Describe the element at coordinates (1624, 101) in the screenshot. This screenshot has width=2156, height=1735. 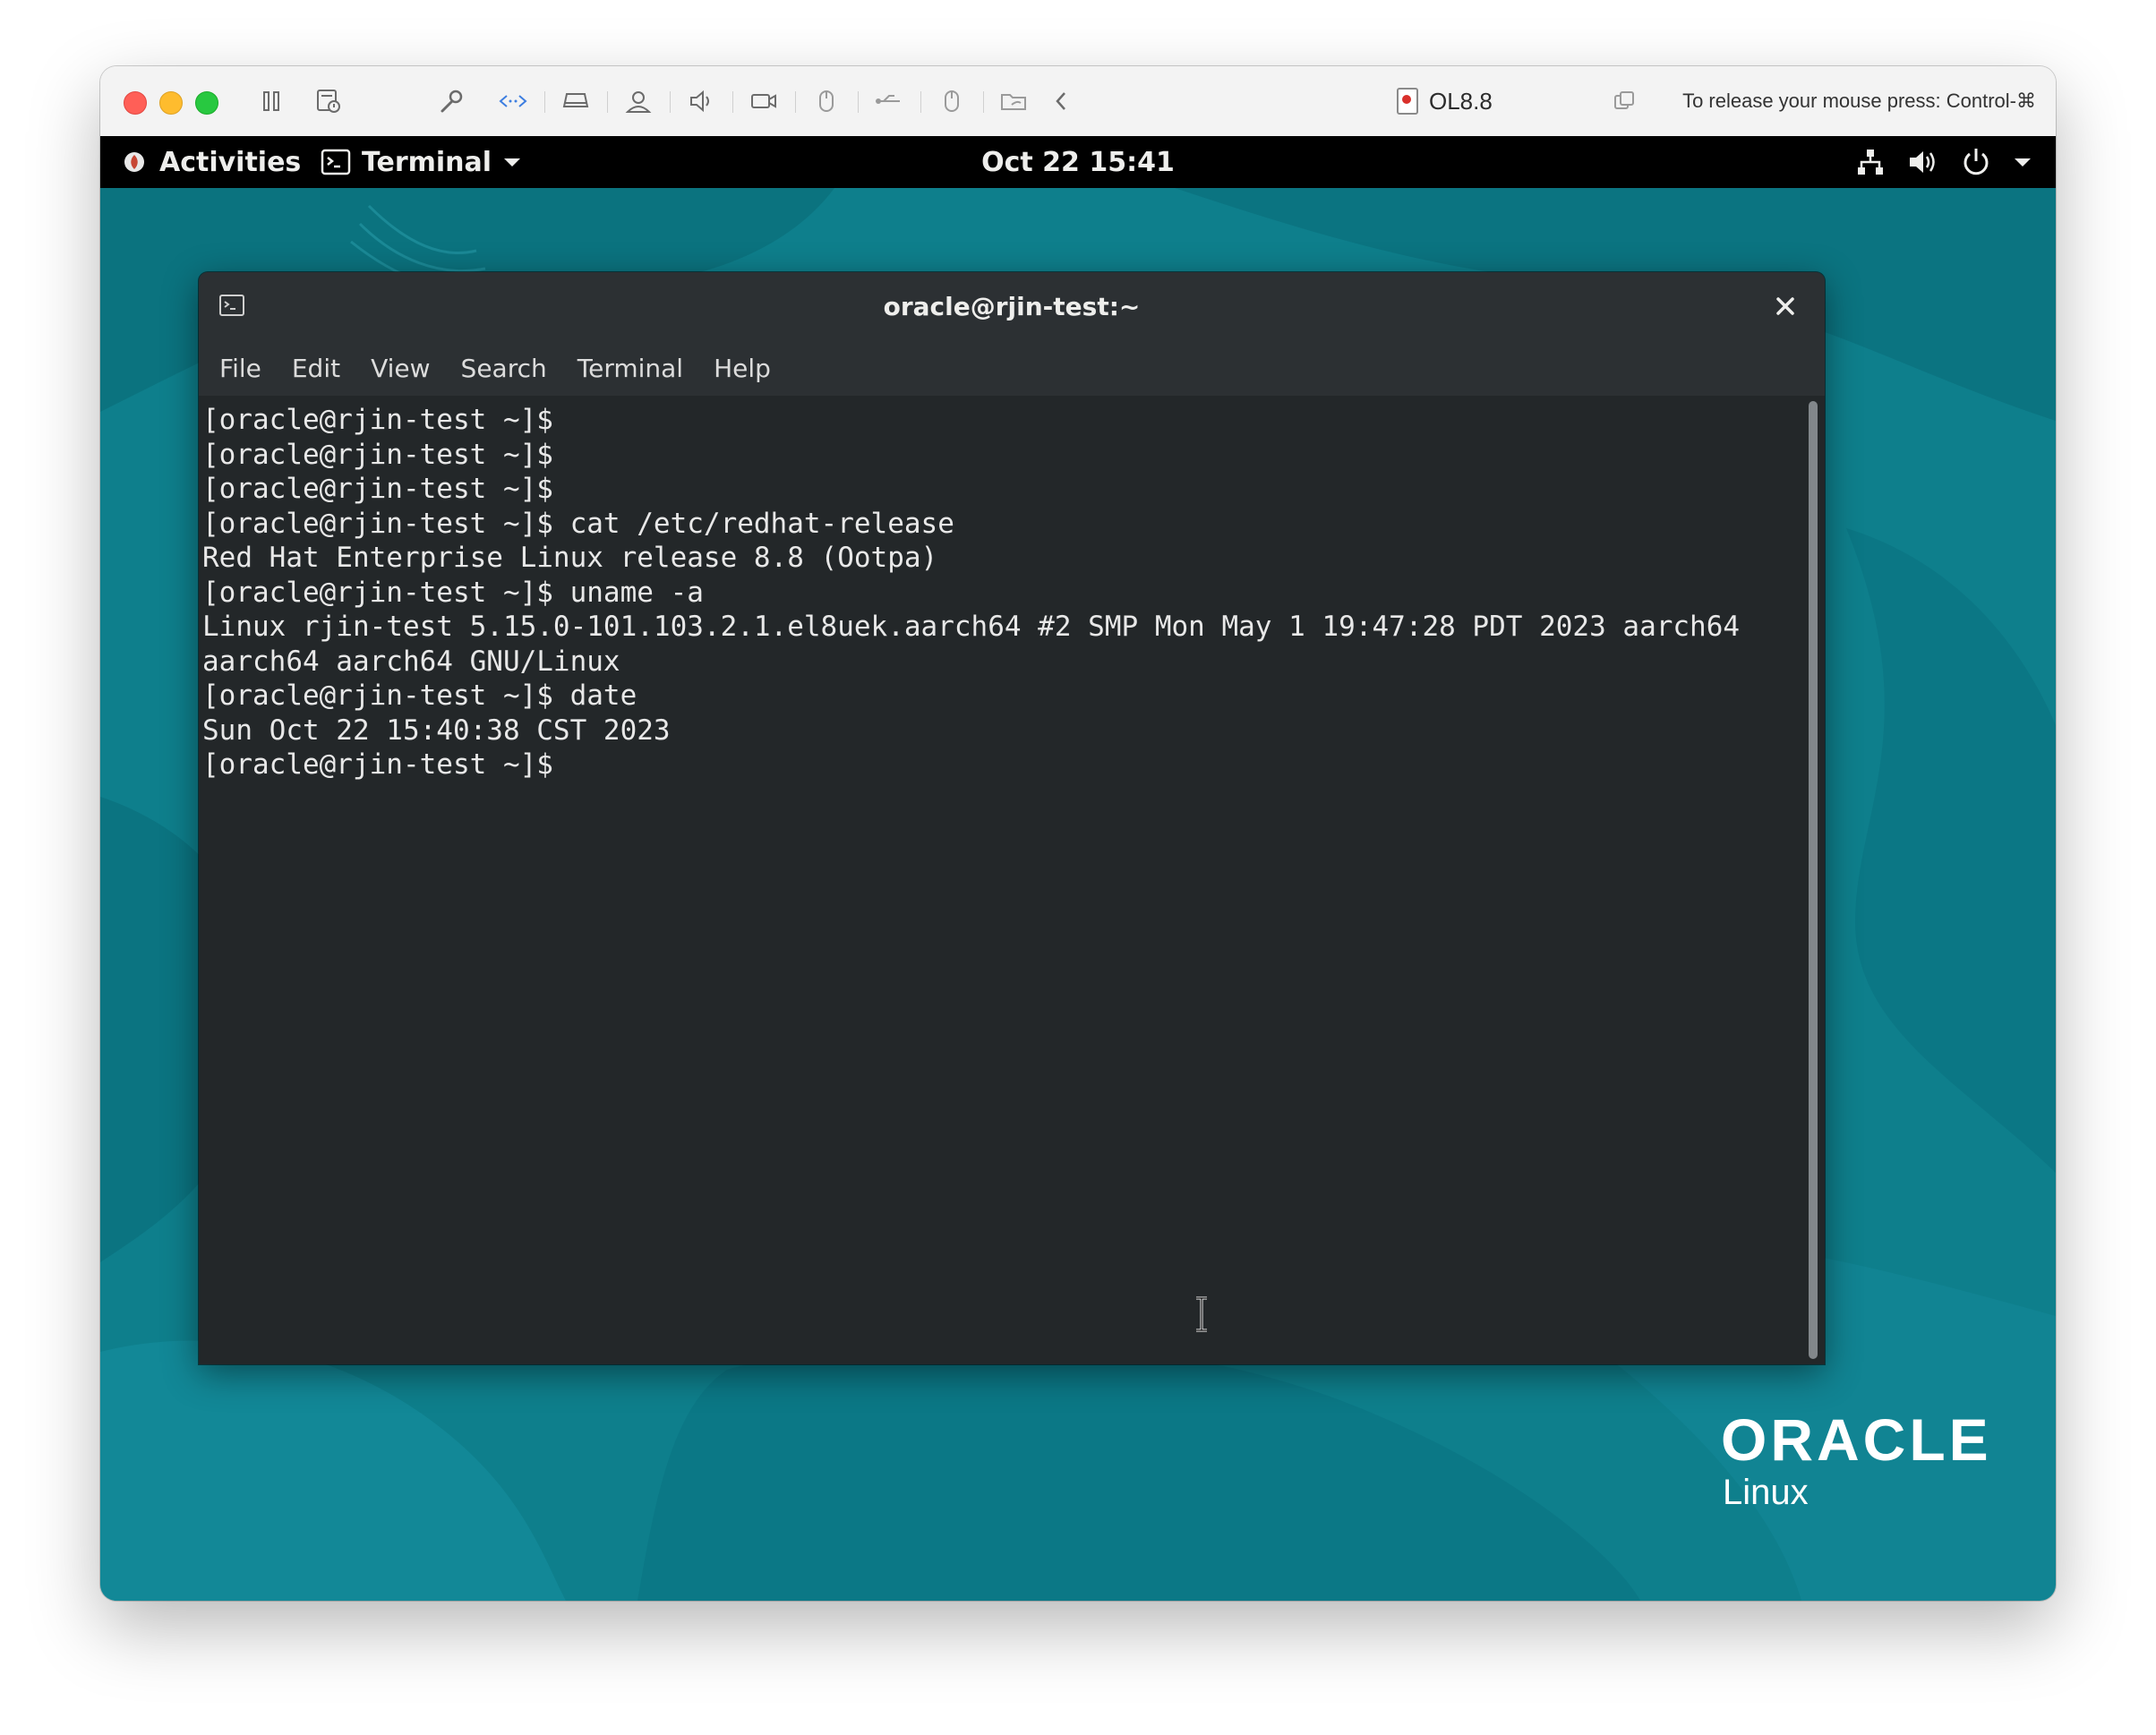
I see `release-mouse-icon` at that location.